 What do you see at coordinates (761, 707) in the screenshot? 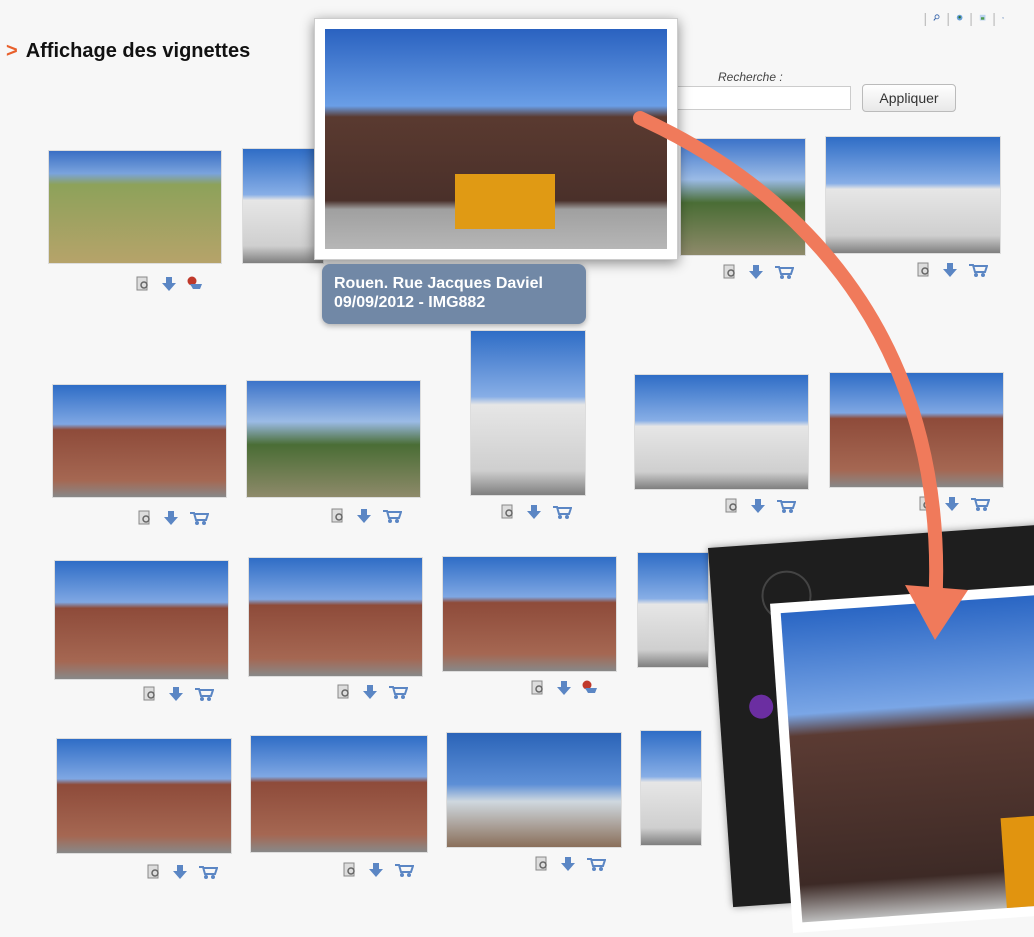
I see `viewer-nav-icon` at bounding box center [761, 707].